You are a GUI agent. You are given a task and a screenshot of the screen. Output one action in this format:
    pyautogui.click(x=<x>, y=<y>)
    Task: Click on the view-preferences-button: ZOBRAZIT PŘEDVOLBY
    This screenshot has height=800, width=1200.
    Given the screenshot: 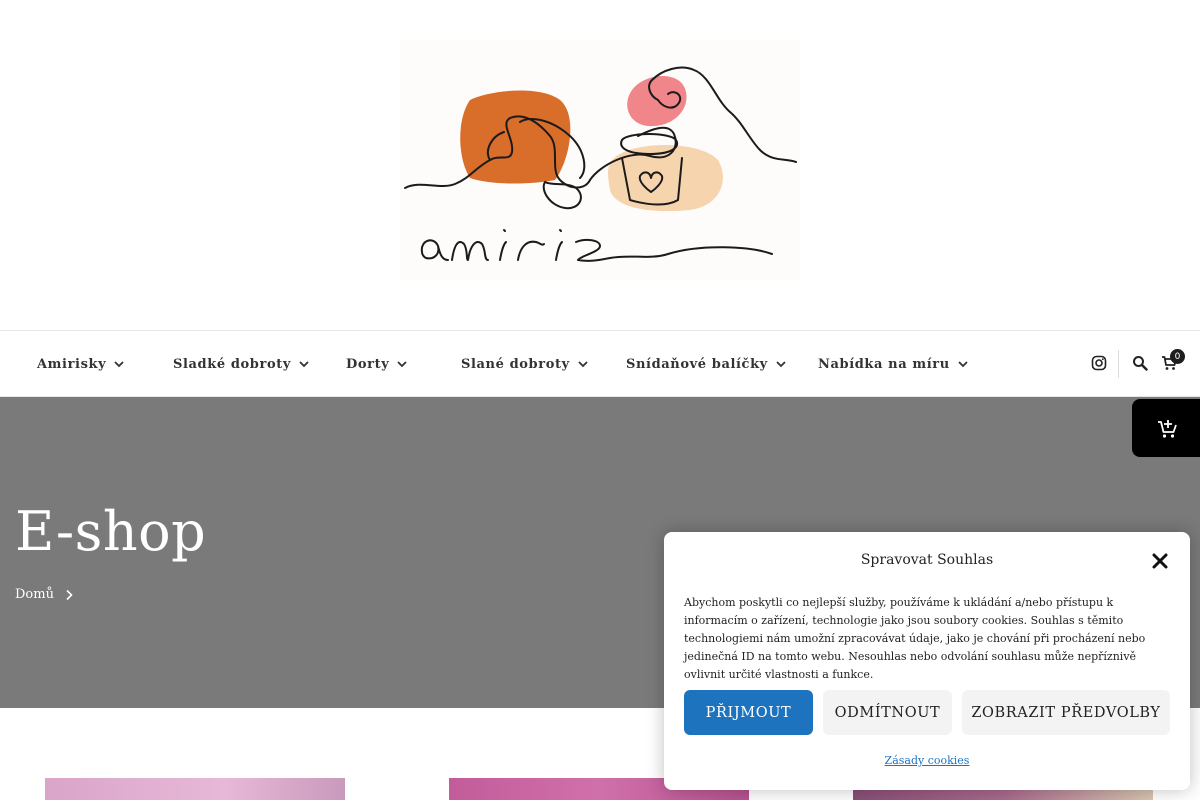 What is the action you would take?
    pyautogui.click(x=1066, y=712)
    